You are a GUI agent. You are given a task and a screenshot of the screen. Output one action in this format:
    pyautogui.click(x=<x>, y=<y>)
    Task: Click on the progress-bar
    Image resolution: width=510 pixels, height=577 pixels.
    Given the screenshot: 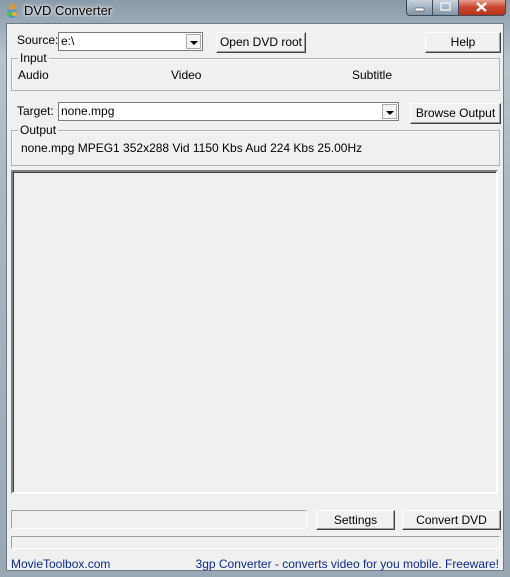 What is the action you would take?
    pyautogui.click(x=255, y=542)
    